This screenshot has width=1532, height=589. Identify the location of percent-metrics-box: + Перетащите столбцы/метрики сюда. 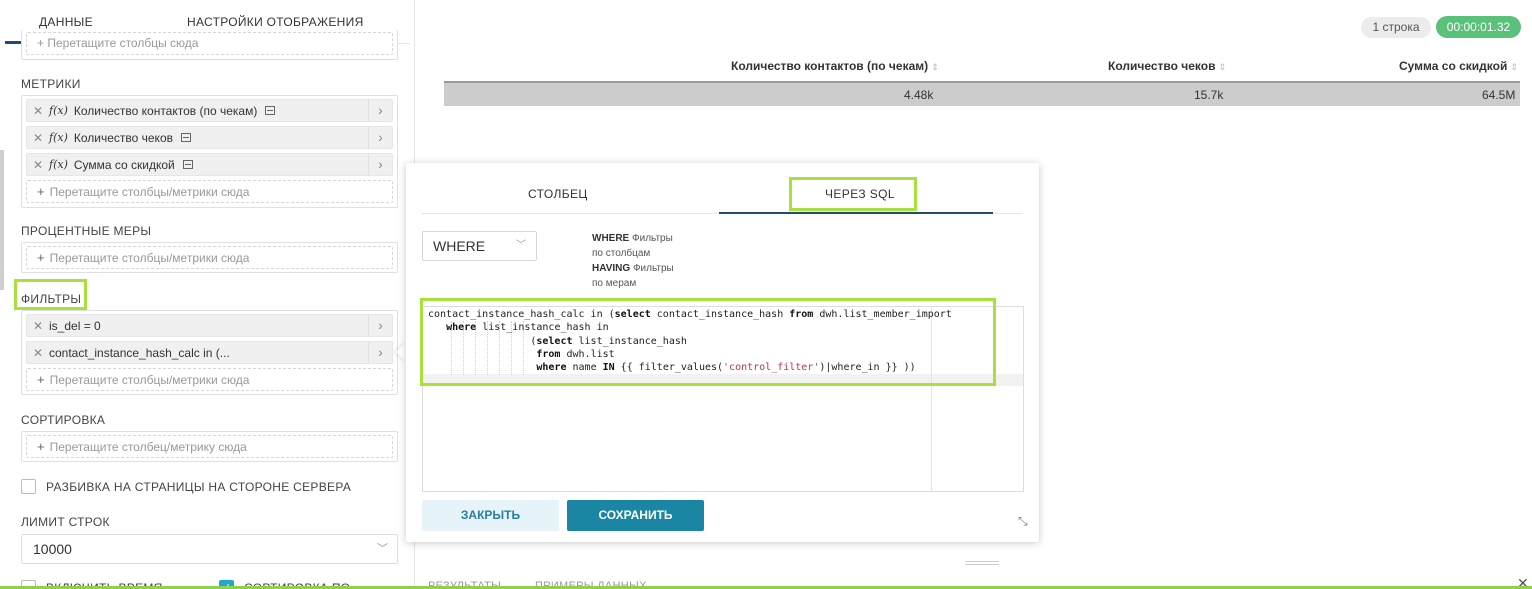
(209, 257).